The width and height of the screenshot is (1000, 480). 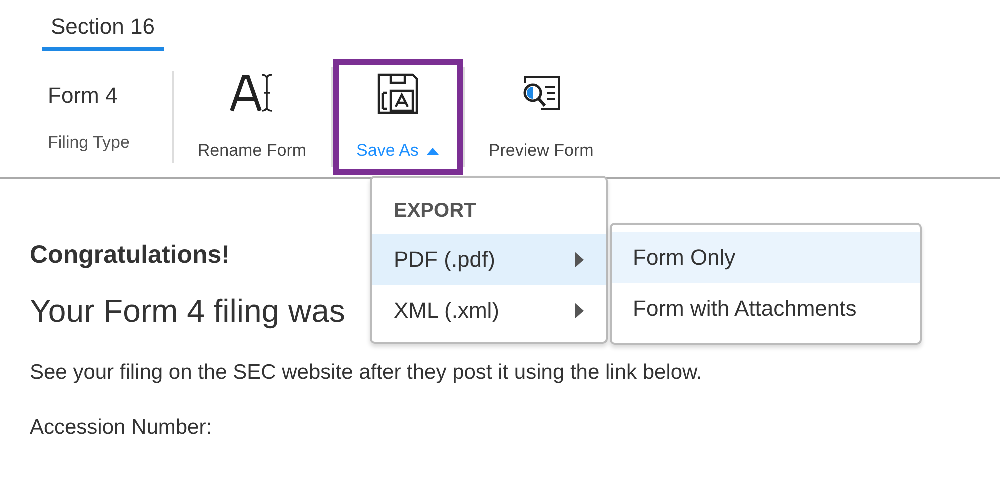 I want to click on toolbar-button: Rename Form, so click(x=252, y=117).